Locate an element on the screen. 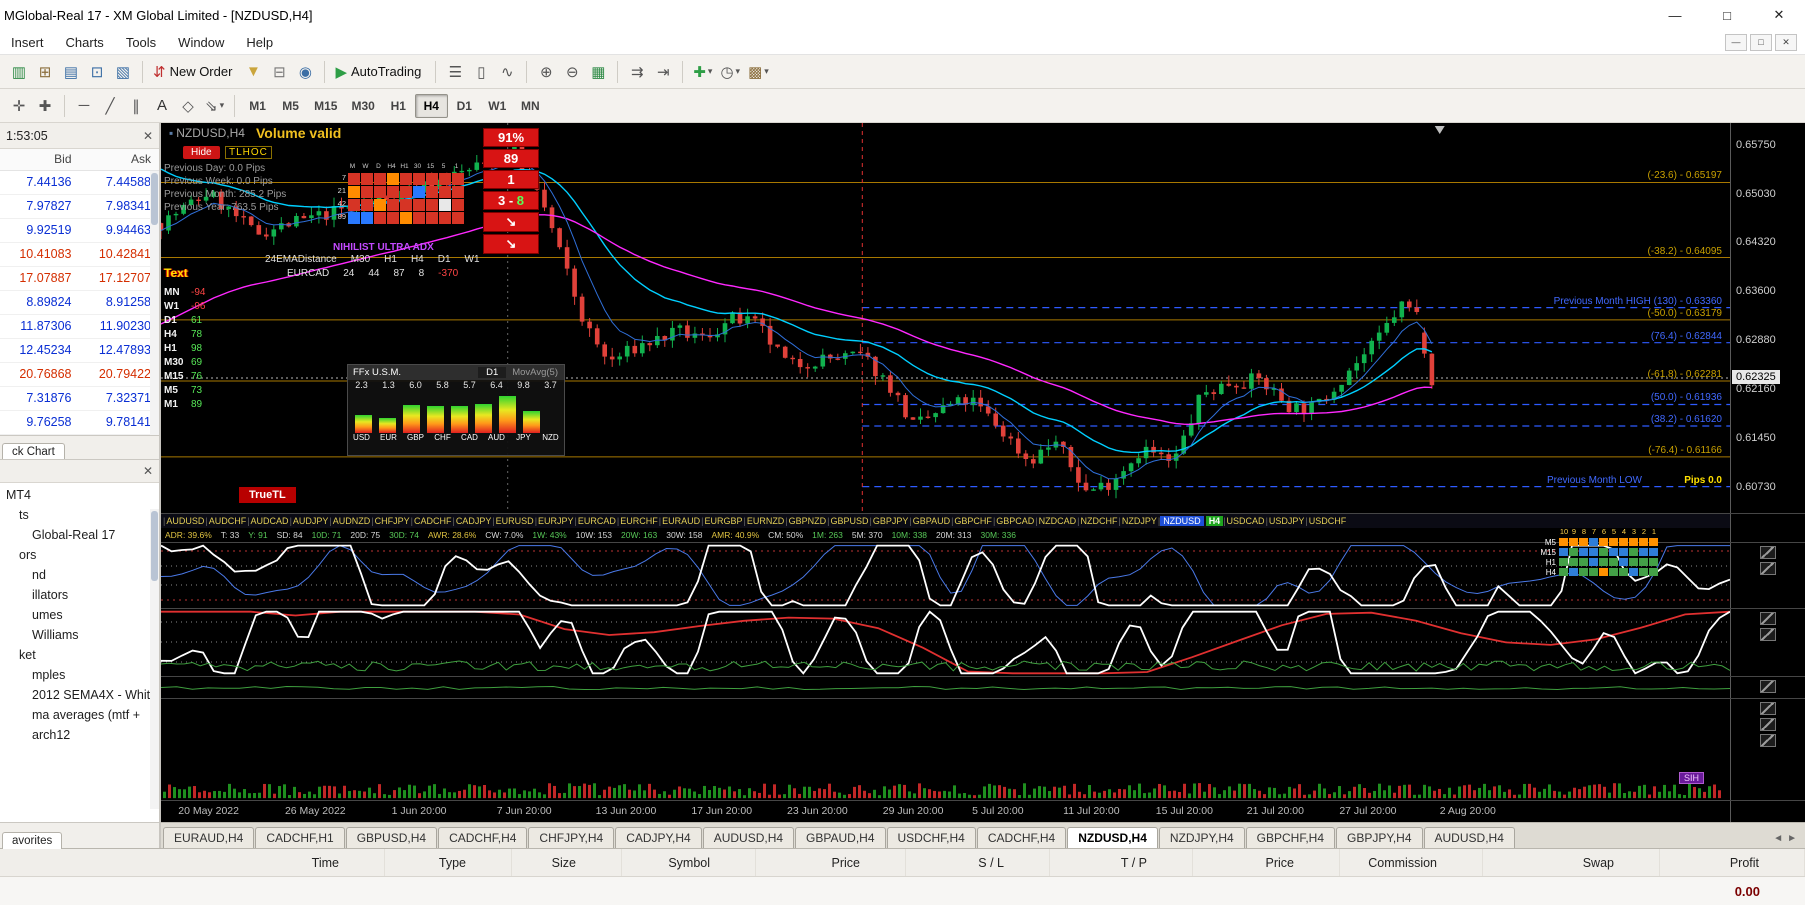  ticker-symbol: GBPAUD is located at coordinates (931, 521).